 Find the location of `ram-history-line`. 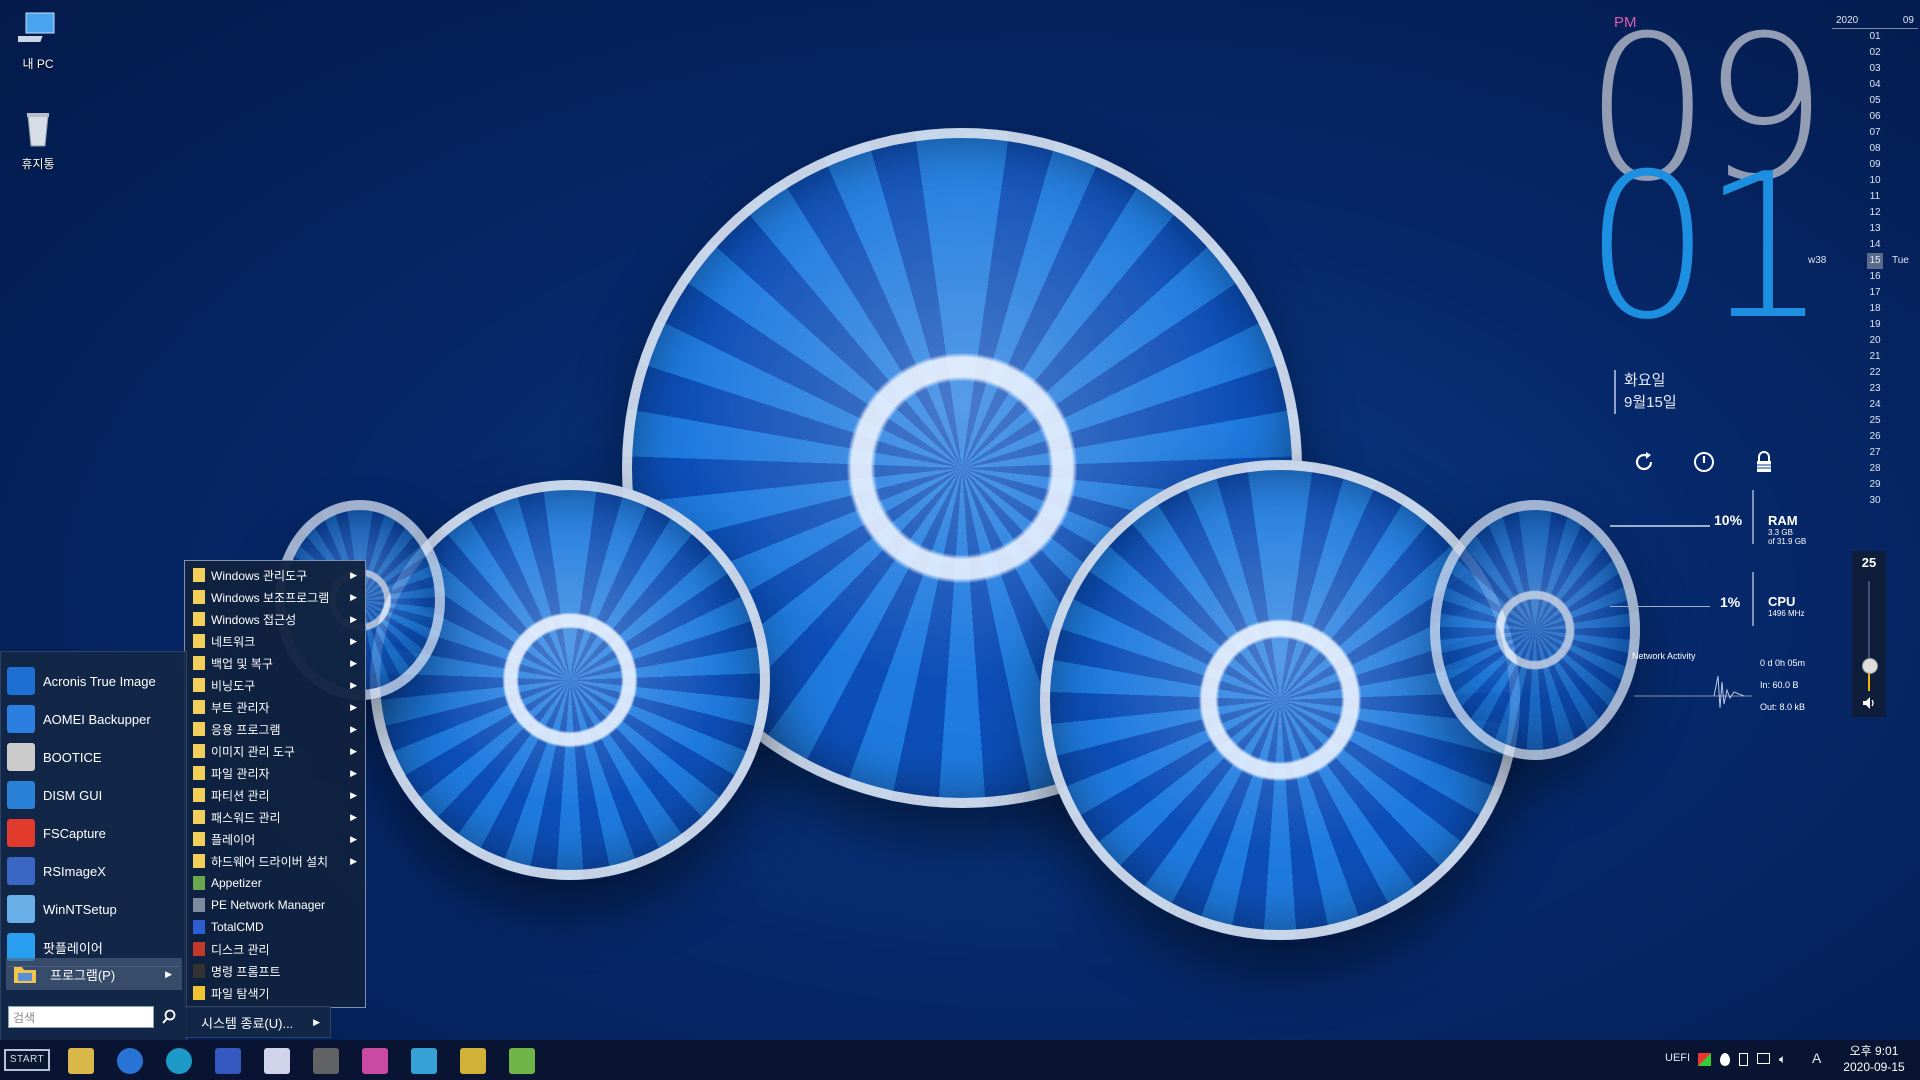

ram-history-line is located at coordinates (1660, 526).